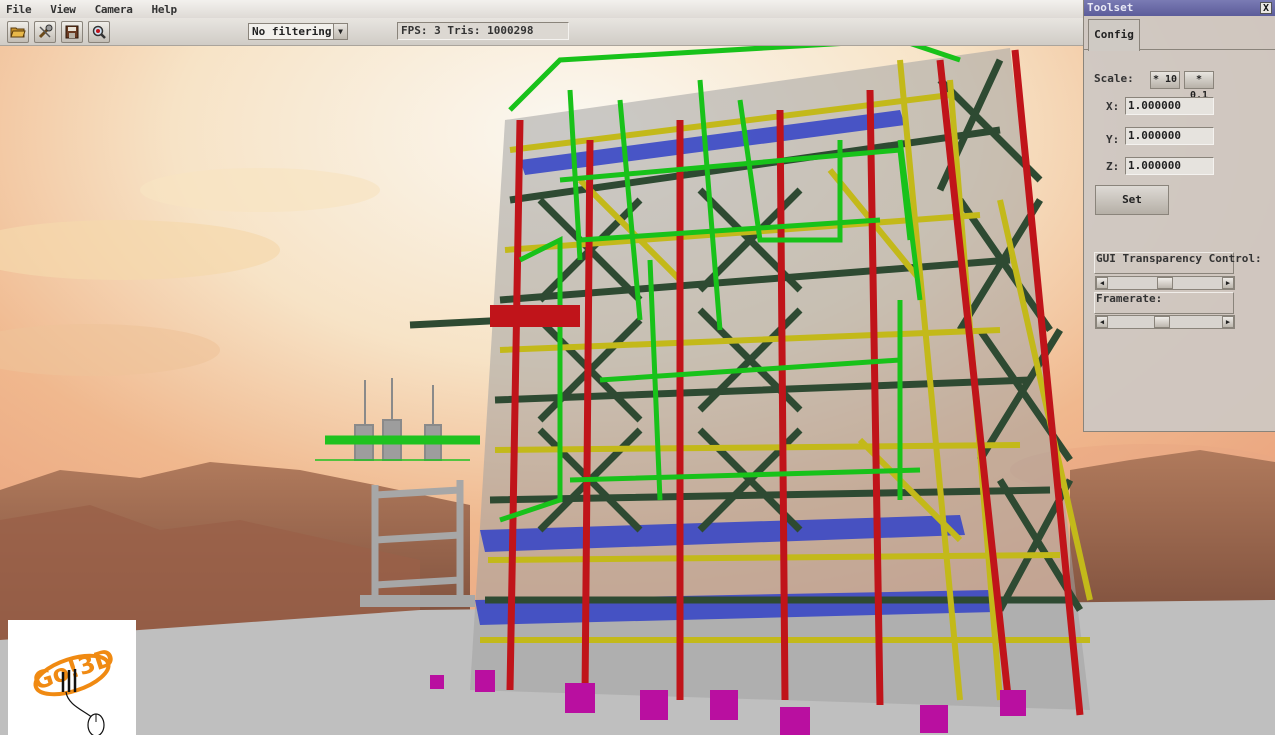  What do you see at coordinates (1110, 7) in the screenshot?
I see `toolset-title: Toolset` at bounding box center [1110, 7].